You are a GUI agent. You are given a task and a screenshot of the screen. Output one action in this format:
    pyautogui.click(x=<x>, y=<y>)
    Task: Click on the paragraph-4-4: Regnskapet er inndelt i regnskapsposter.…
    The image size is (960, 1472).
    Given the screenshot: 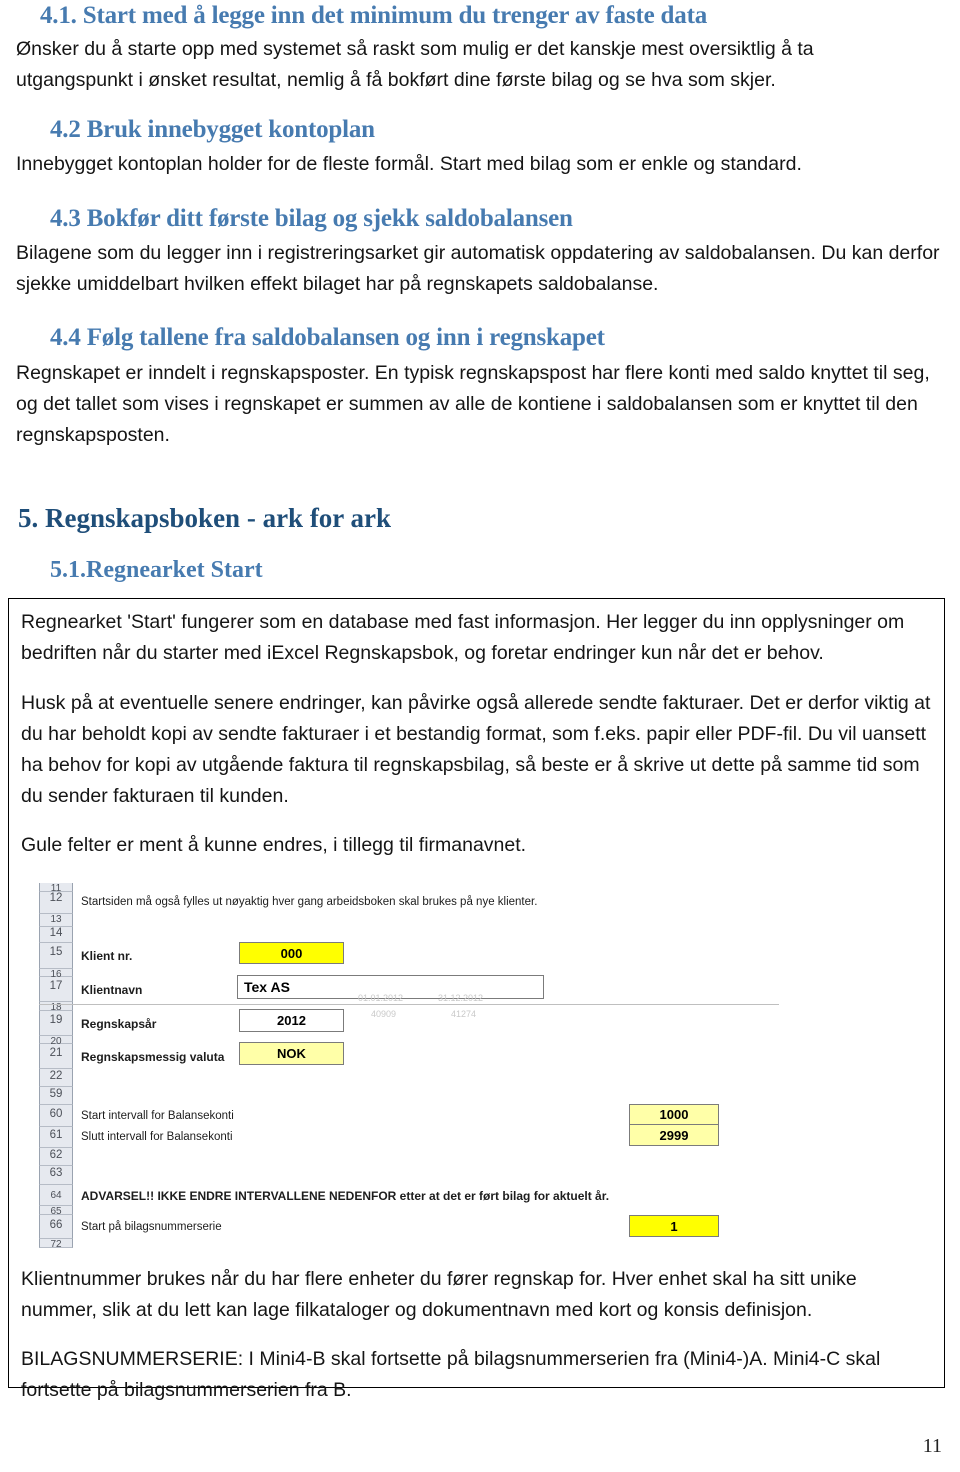 What is the action you would take?
    pyautogui.click(x=473, y=404)
    